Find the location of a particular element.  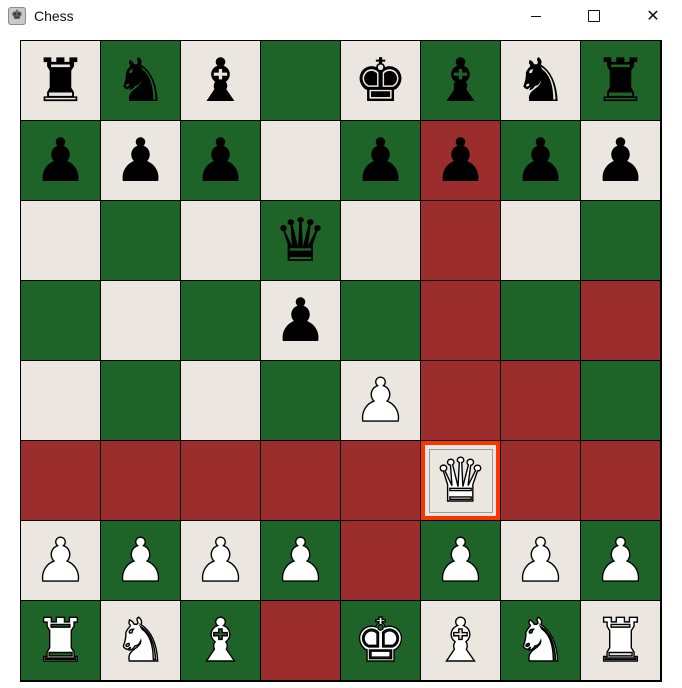

square-h7: ♟ is located at coordinates (620, 160).